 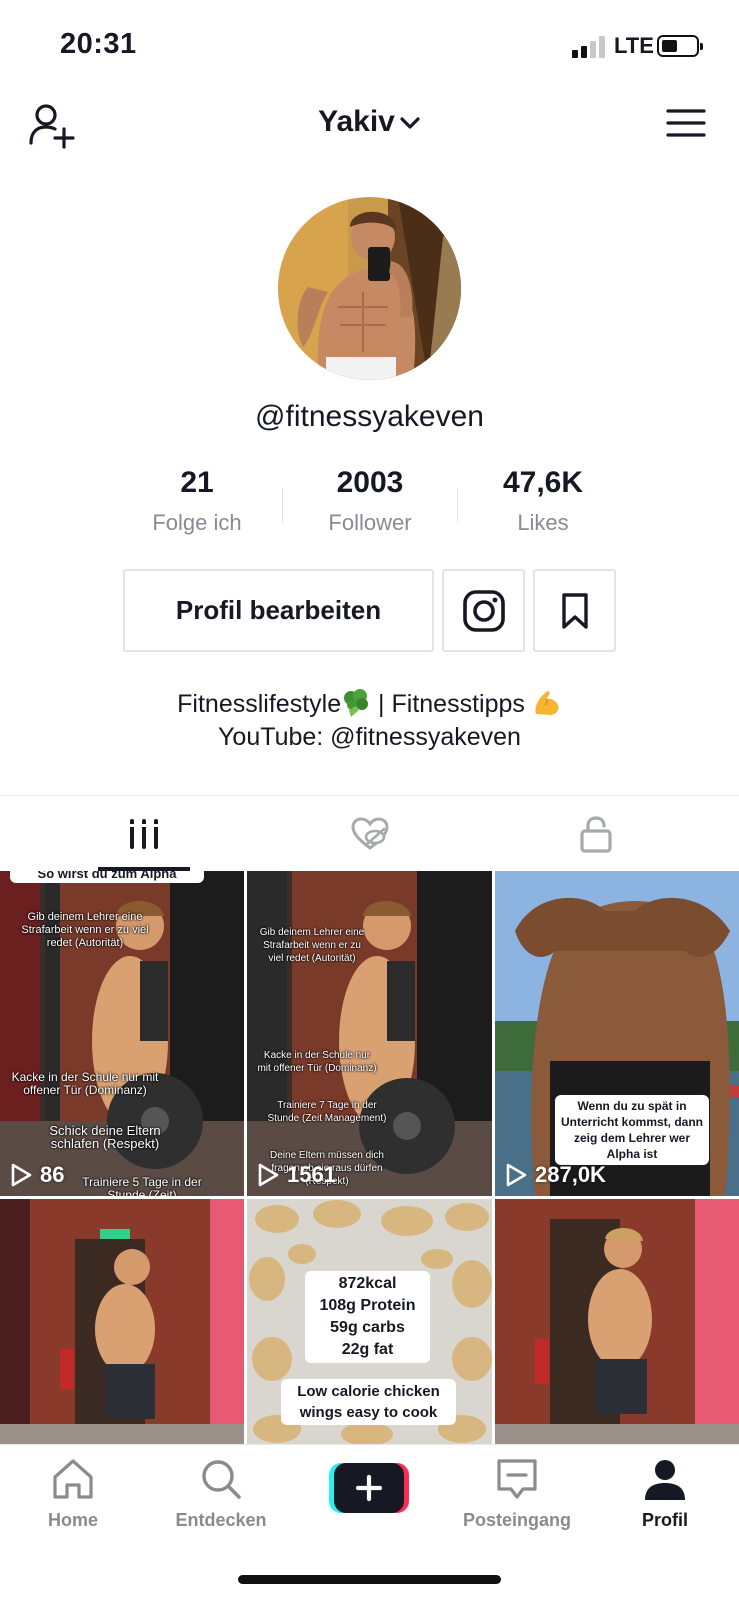 I want to click on video-text-overlay: Schick deine Eltern schlafen (Respekt), so click(x=105, y=1137).